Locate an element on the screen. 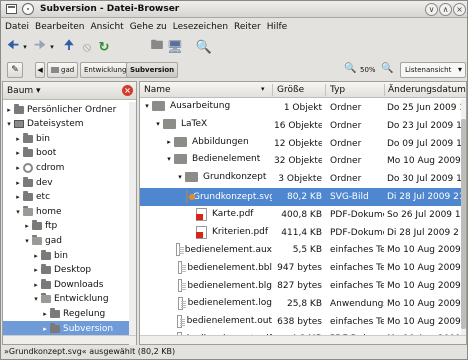 This screenshot has height=360, width=468. file-list-scrollbar is located at coordinates (463, 218).